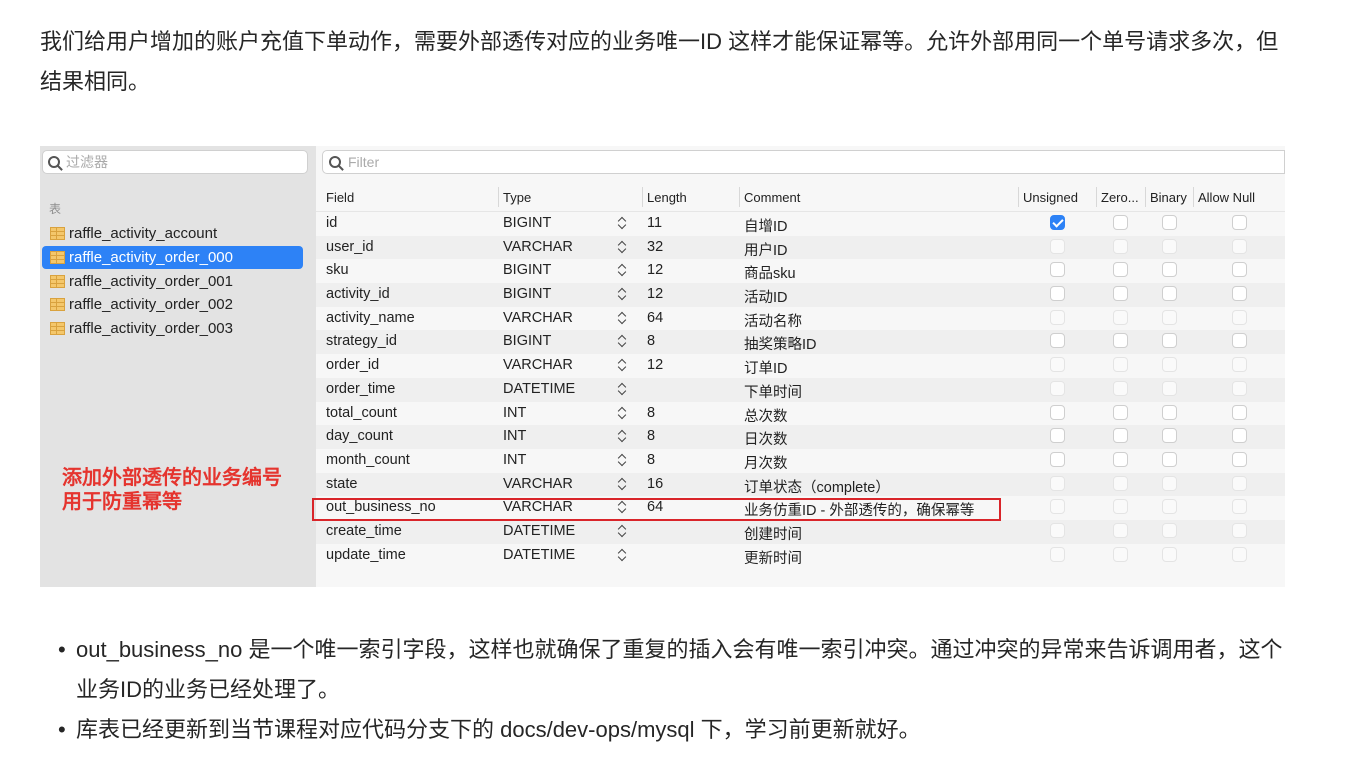 The width and height of the screenshot is (1345, 778). Describe the element at coordinates (800, 414) in the screenshot. I see `table-row: total_count INT 8 总次数` at that location.